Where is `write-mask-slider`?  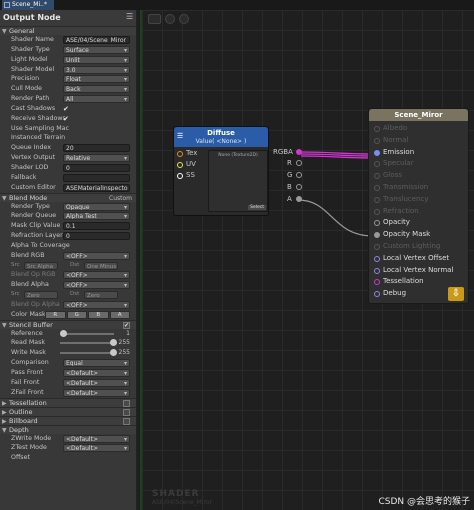 write-mask-slider is located at coordinates (88, 353).